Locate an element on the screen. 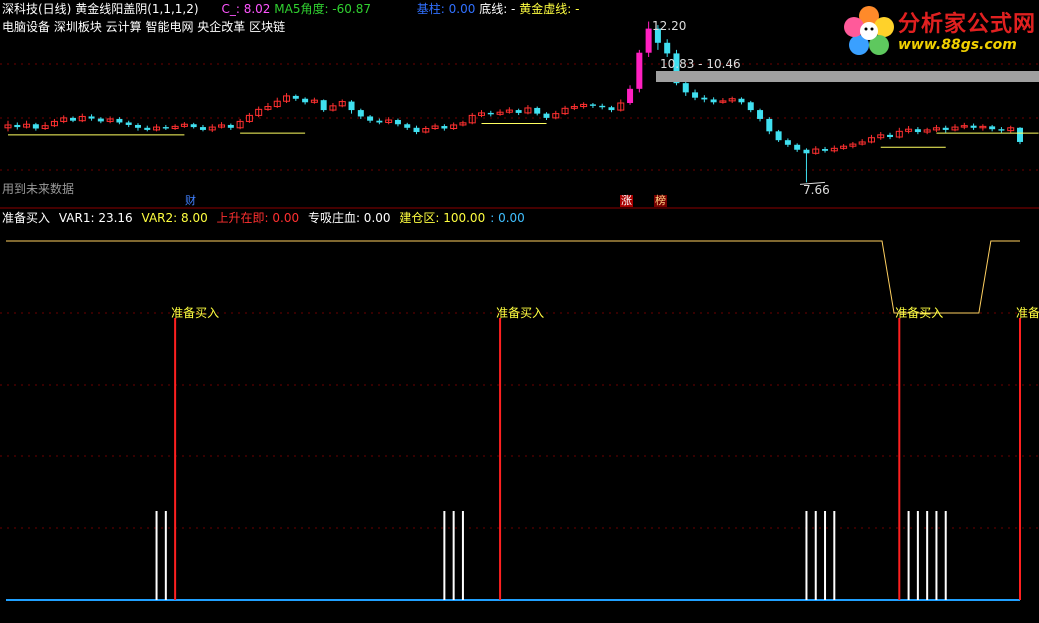 The image size is (1039, 623). ma5-angle: MA5角度: -60.87 is located at coordinates (322, 9).